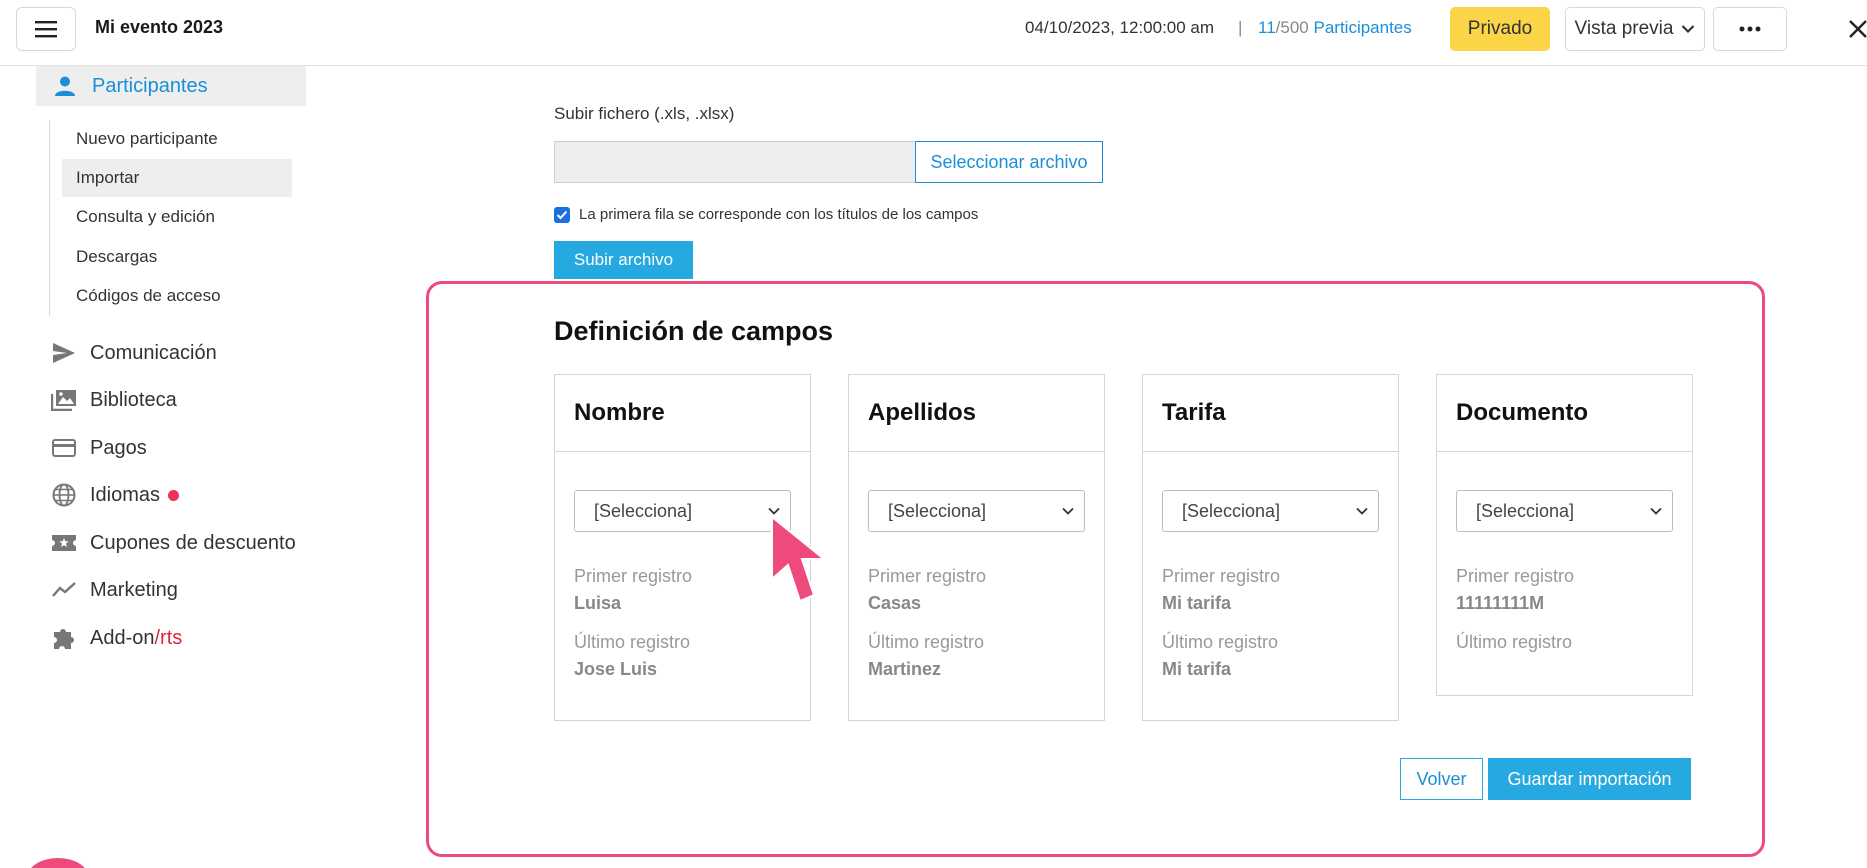 Image resolution: width=1867 pixels, height=868 pixels. What do you see at coordinates (159, 27) in the screenshot?
I see `event-title: Mi evento 2023` at bounding box center [159, 27].